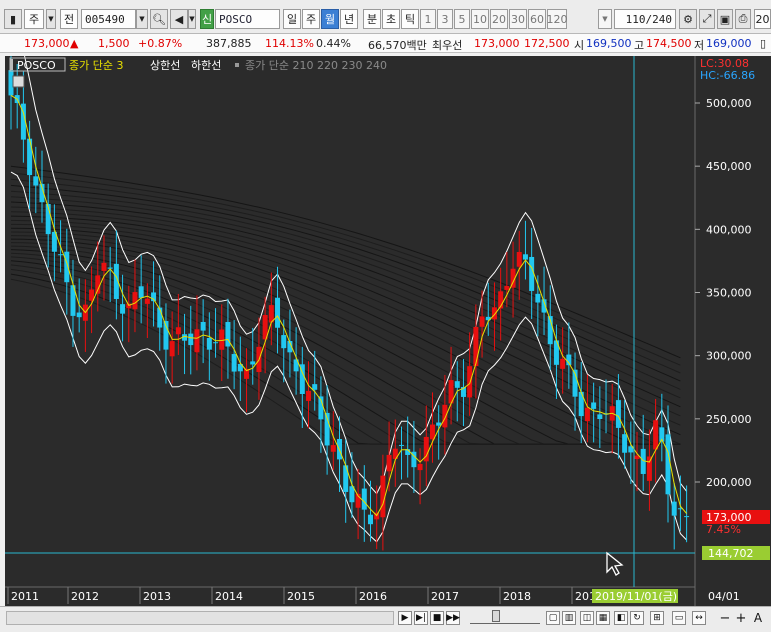 This screenshot has width=771, height=632. I want to click on auto-scale-icon: A, so click(758, 618).